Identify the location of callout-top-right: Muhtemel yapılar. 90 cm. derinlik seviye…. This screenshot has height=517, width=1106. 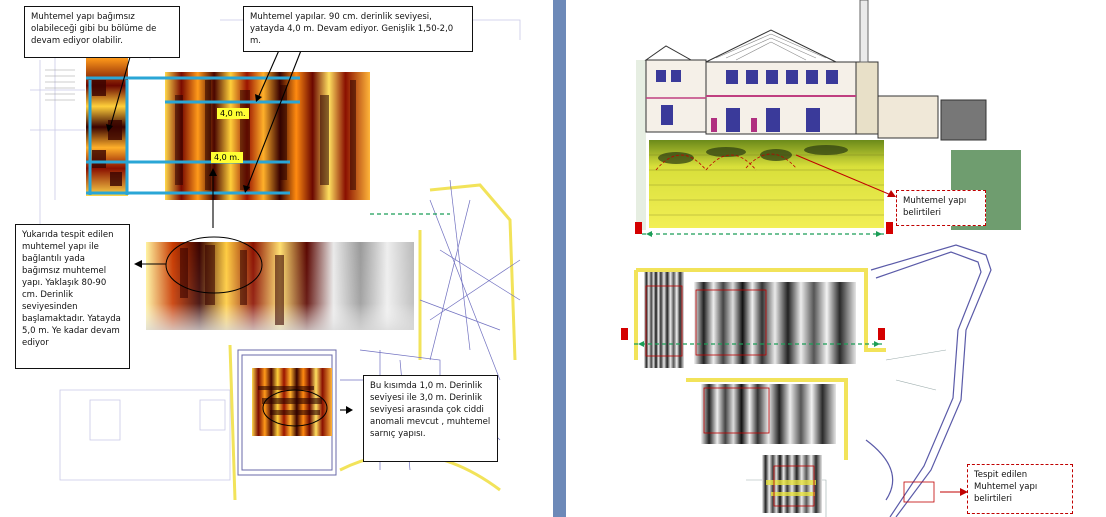
(358, 29).